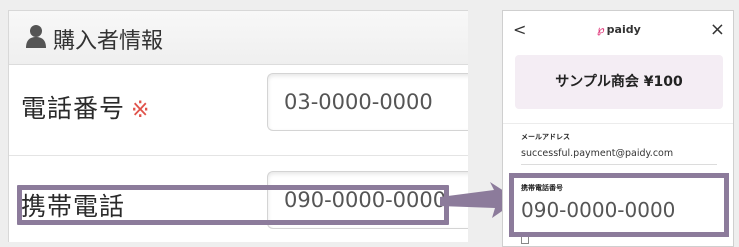 The width and height of the screenshot is (739, 247). Describe the element at coordinates (238, 155) in the screenshot. I see `row-divider` at that location.